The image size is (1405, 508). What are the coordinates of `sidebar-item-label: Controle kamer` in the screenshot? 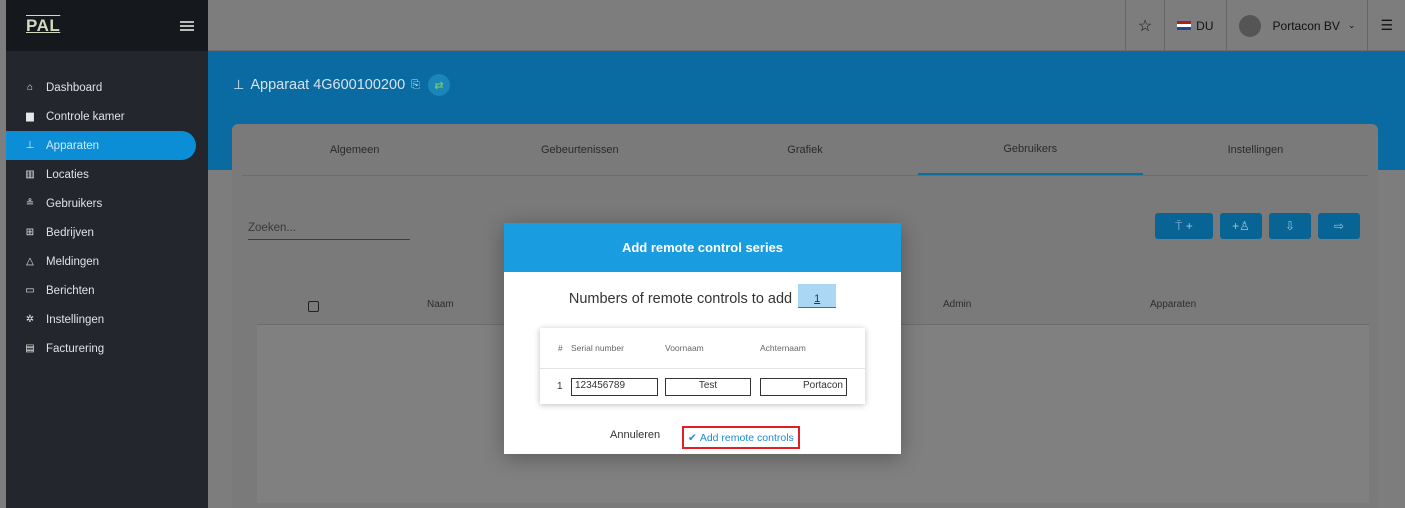 It's located at (85, 116).